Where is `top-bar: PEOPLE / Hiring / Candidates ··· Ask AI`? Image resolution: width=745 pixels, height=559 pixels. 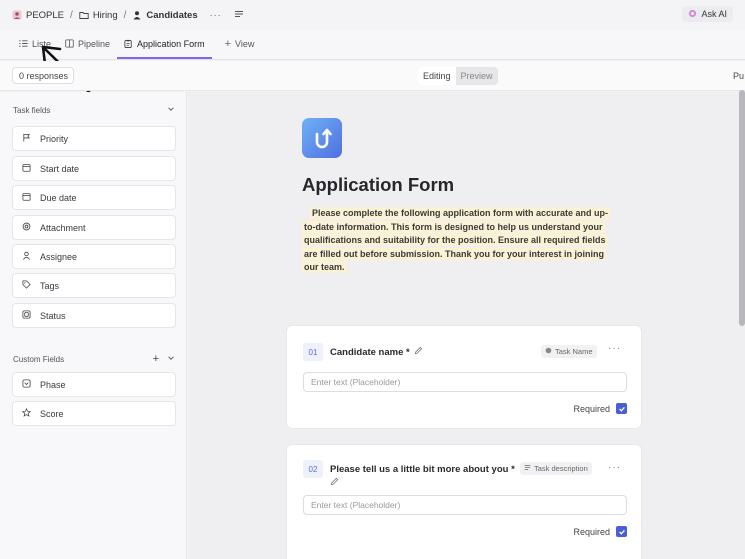 top-bar: PEOPLE / Hiring / Candidates ··· Ask AI is located at coordinates (372, 15).